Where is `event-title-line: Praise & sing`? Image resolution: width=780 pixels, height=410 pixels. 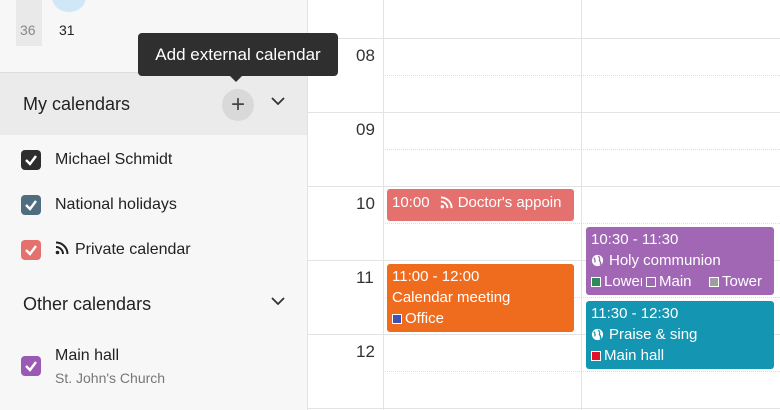 event-title-line: Praise & sing is located at coordinates (680, 334).